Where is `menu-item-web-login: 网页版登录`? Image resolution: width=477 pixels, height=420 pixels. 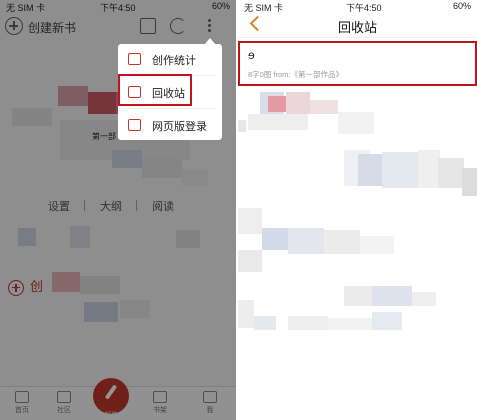 menu-item-web-login: 网页版登录 is located at coordinates (170, 125).